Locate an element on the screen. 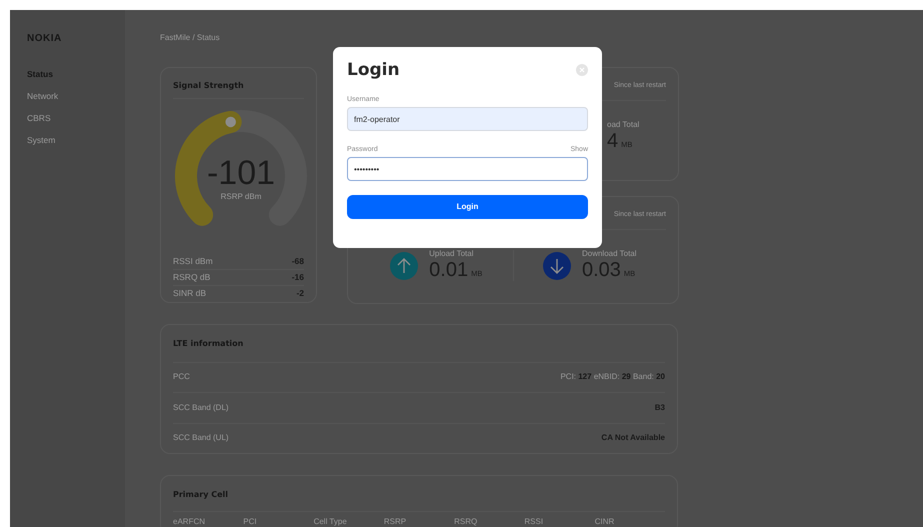  row-label: SCC Band (DL) is located at coordinates (201, 408).